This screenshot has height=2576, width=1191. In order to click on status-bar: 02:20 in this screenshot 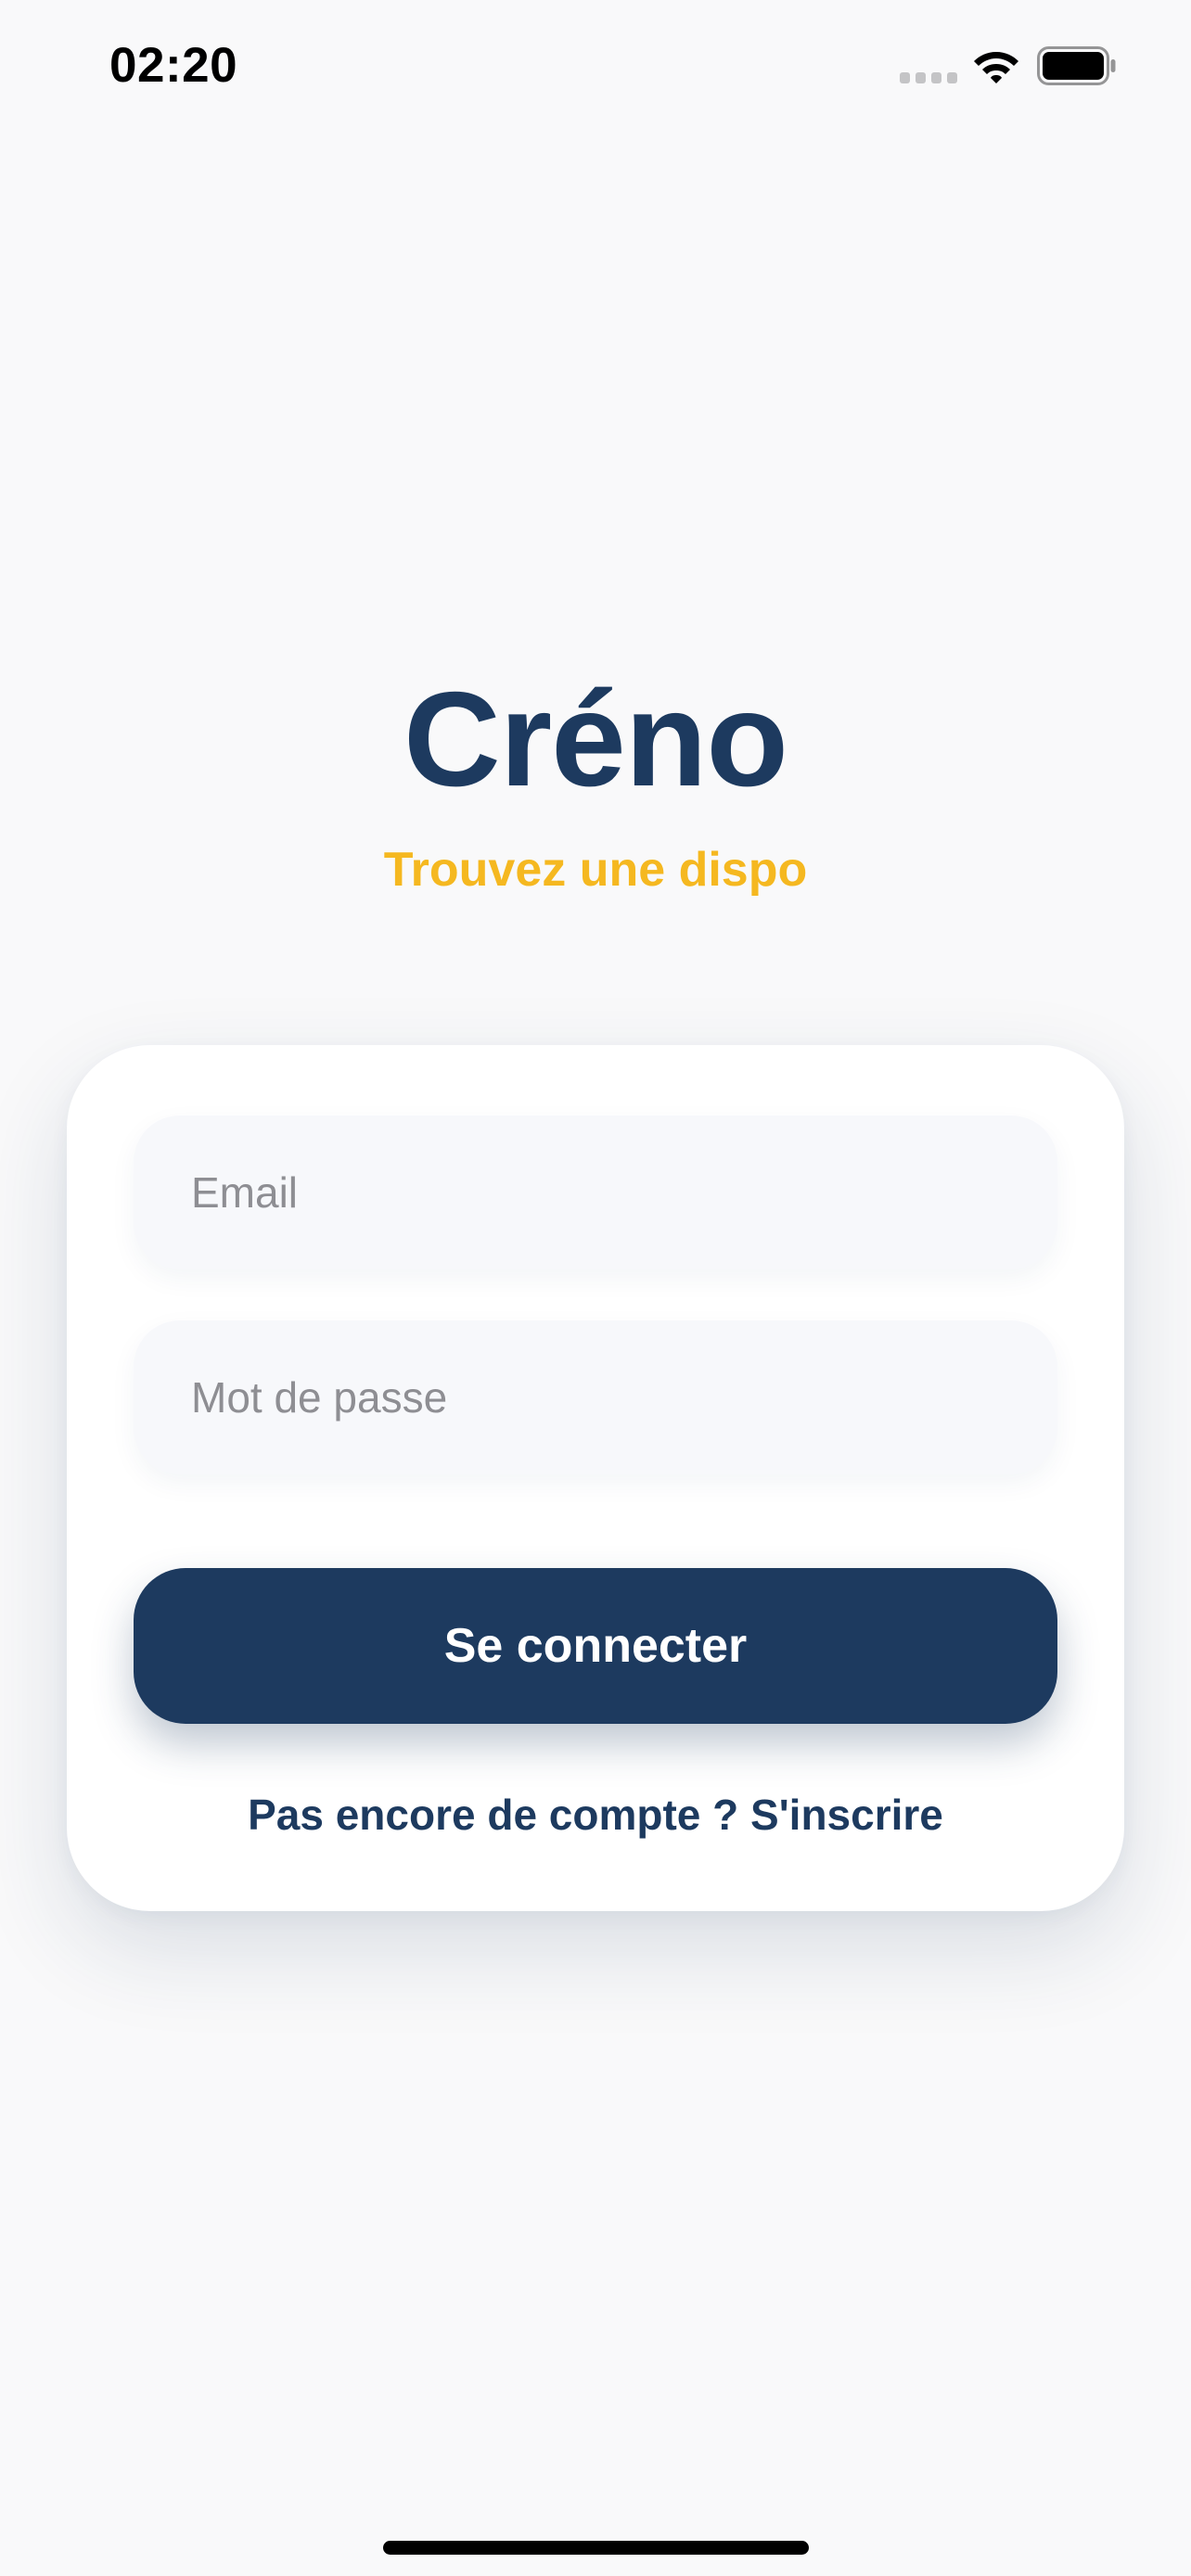, I will do `click(595, 65)`.